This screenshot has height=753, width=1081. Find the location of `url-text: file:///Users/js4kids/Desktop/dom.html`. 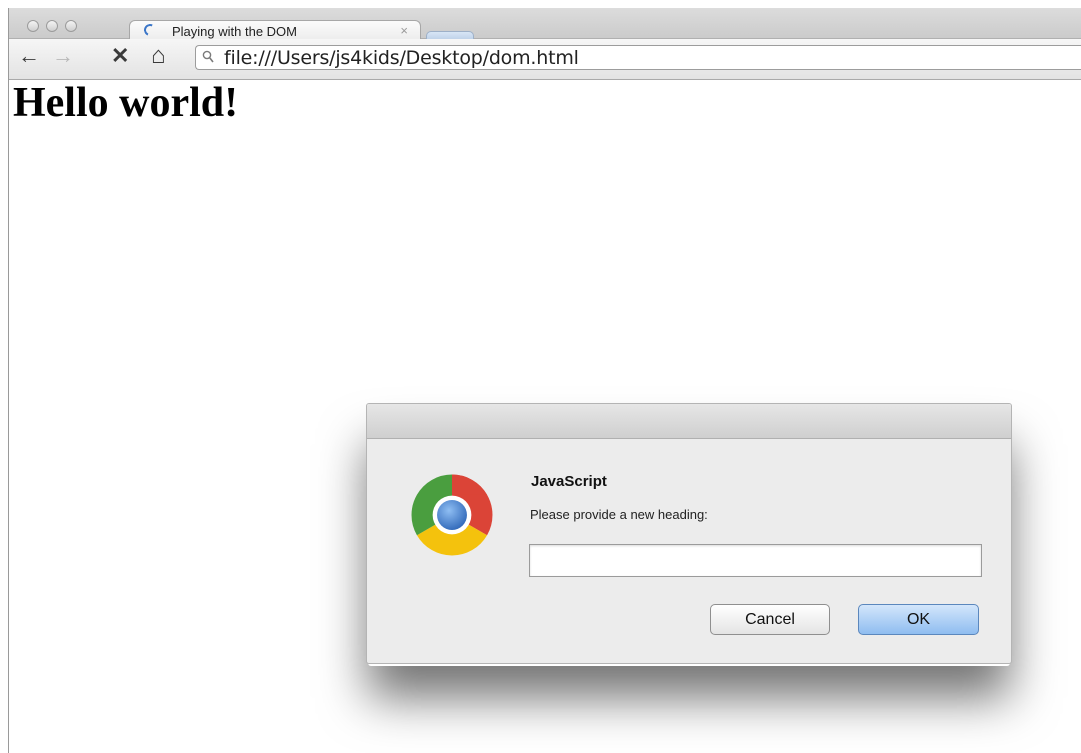

url-text: file:///Users/js4kids/Desktop/dom.html is located at coordinates (401, 58).